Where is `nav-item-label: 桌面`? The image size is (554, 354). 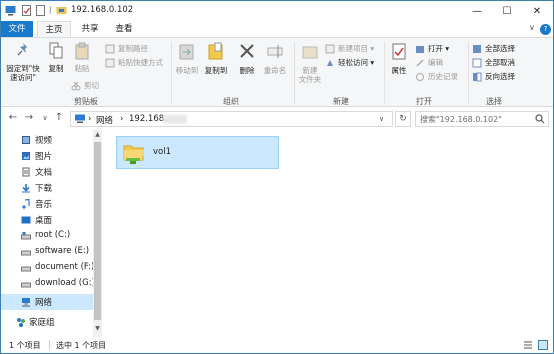
nav-item-label: 桌面 is located at coordinates (44, 221).